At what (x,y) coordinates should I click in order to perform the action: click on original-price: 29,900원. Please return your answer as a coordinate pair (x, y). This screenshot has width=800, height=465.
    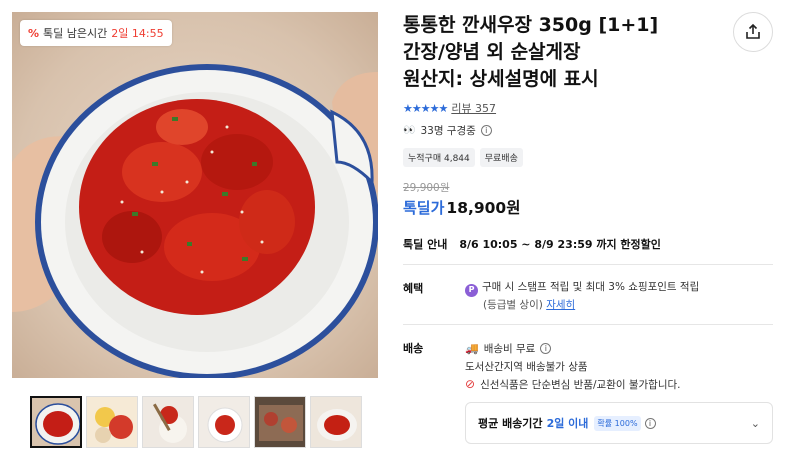
    Looking at the image, I should click on (426, 188).